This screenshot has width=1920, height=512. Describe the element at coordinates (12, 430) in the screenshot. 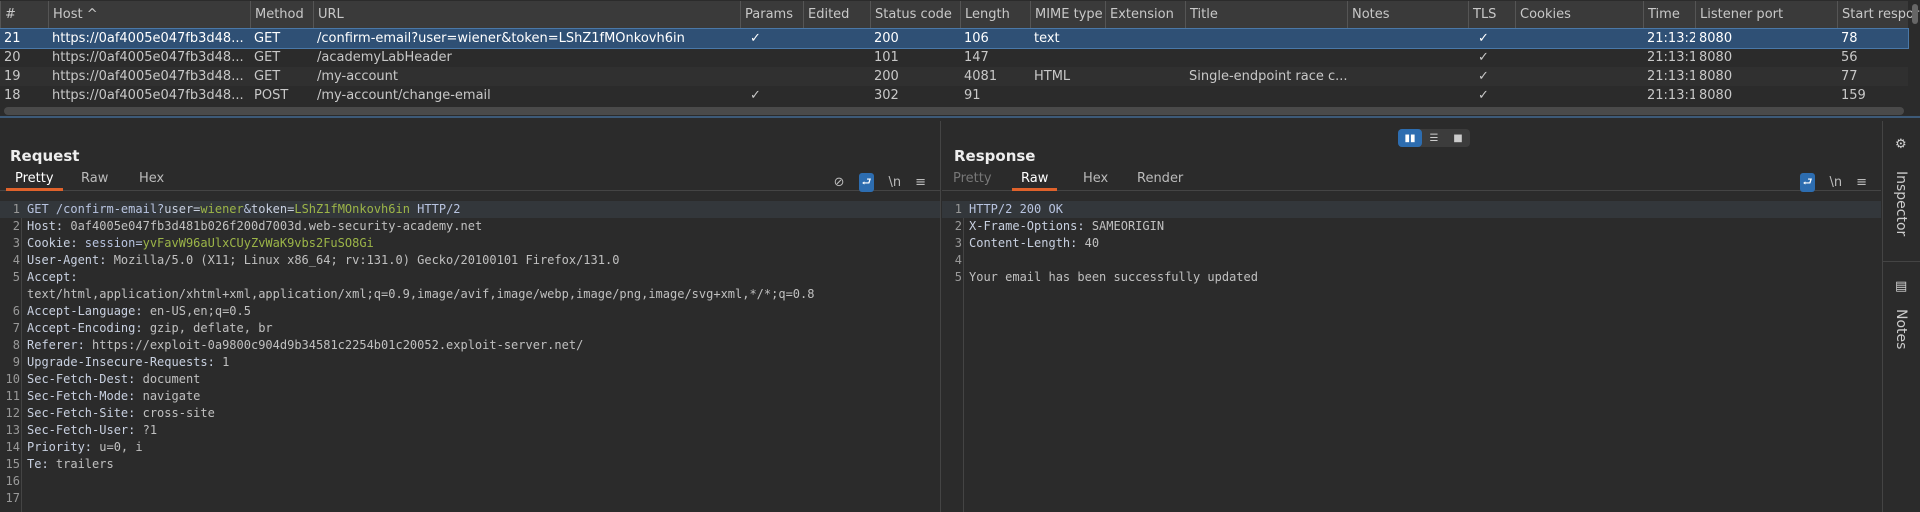

I see `line-number: 13` at that location.